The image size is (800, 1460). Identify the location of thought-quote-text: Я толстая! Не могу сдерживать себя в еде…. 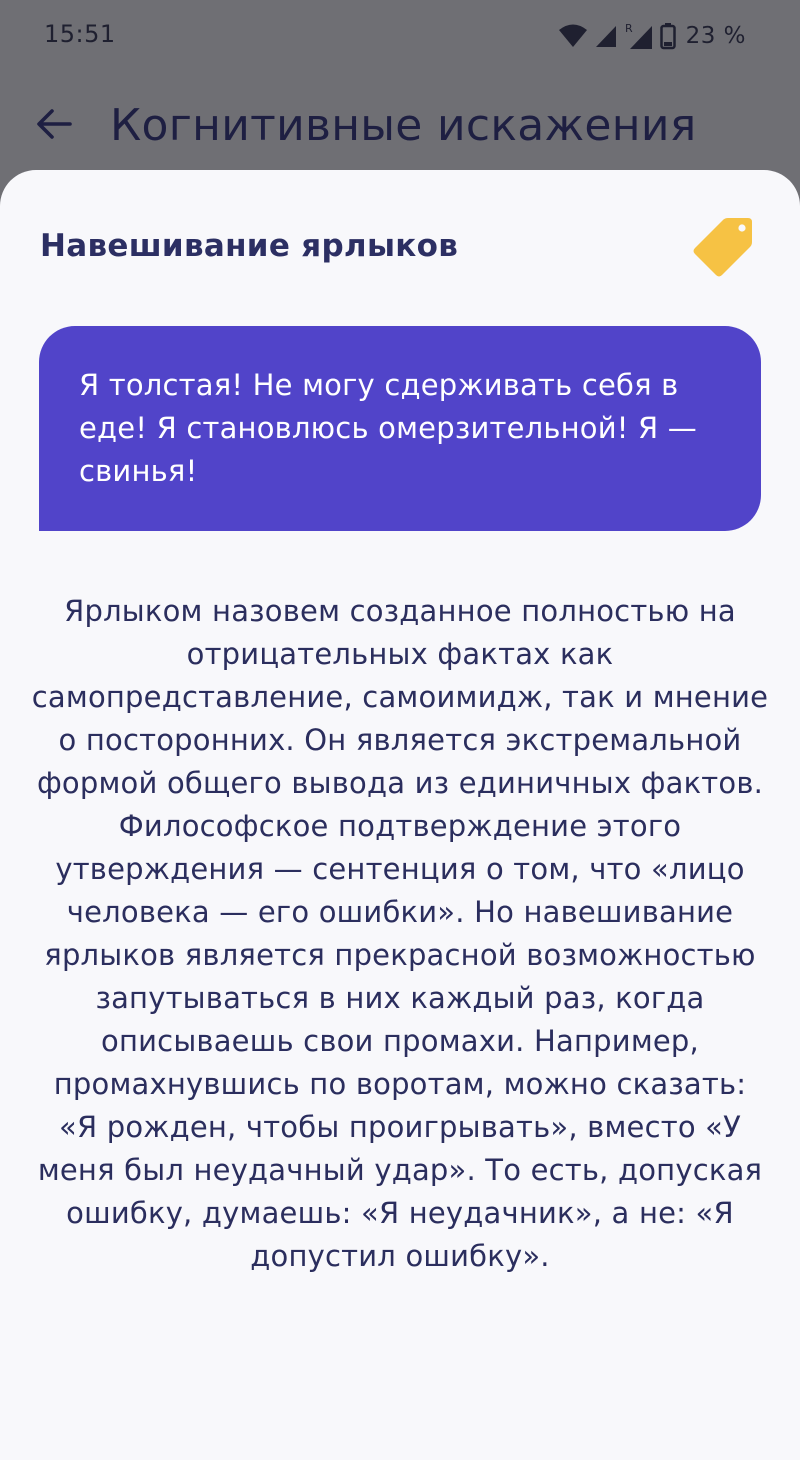
(388, 428).